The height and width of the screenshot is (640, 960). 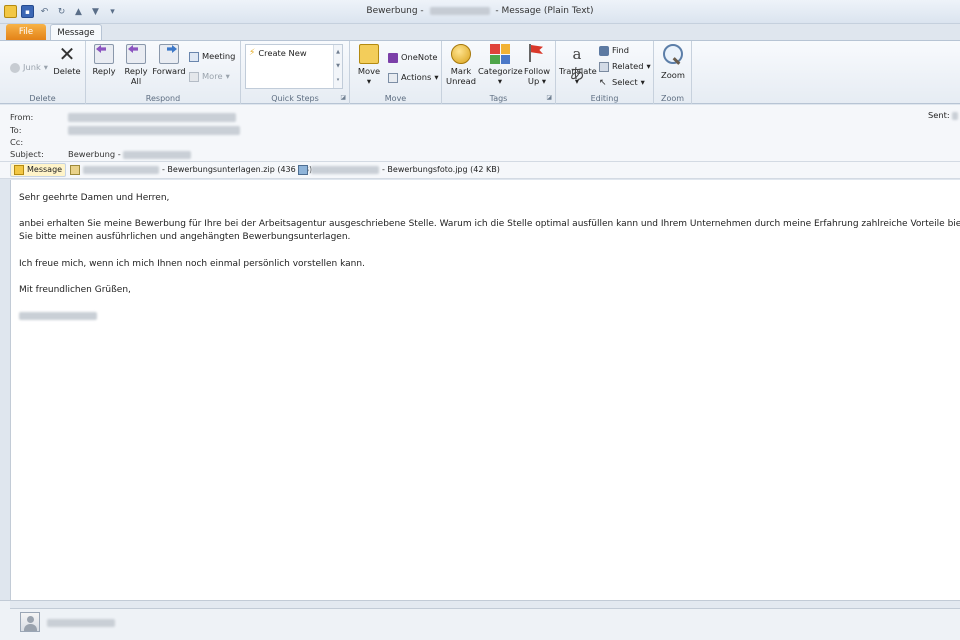 I want to click on reply-all-button: Reply All, so click(x=136, y=65).